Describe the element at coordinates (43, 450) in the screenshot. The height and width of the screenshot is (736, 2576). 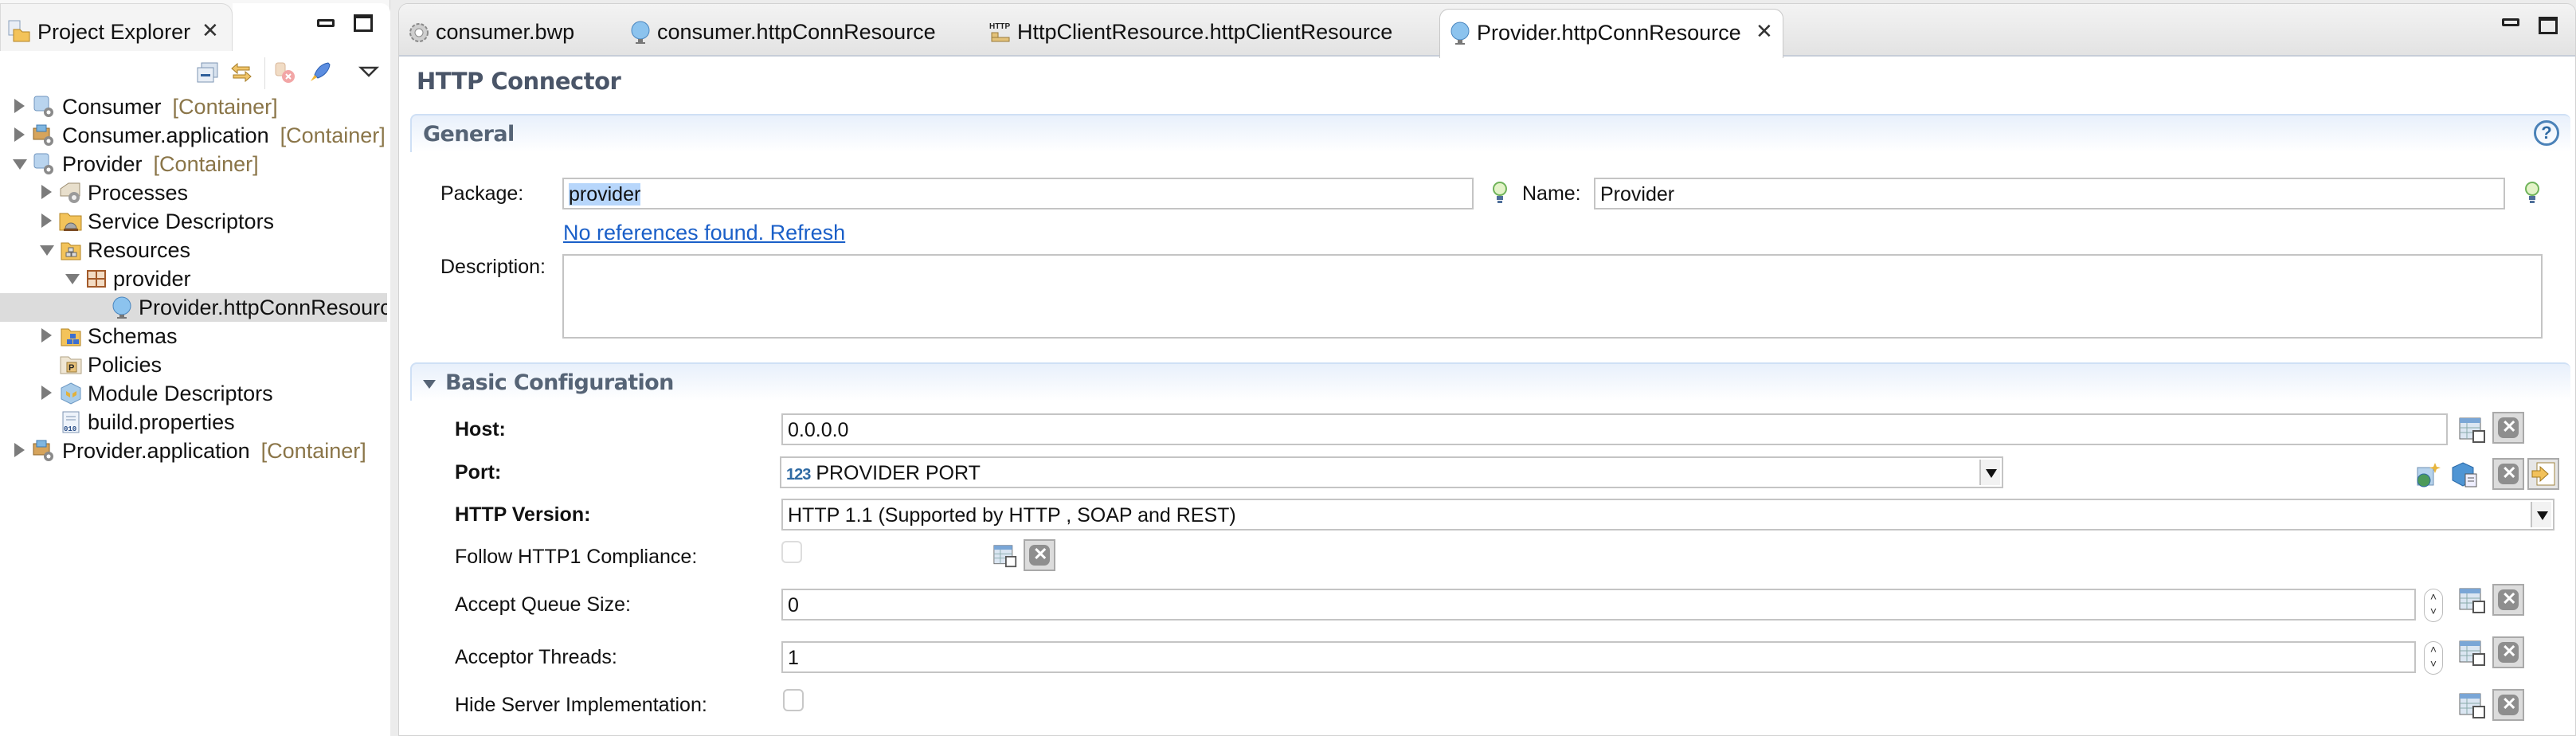
I see `application-project-icon` at that location.